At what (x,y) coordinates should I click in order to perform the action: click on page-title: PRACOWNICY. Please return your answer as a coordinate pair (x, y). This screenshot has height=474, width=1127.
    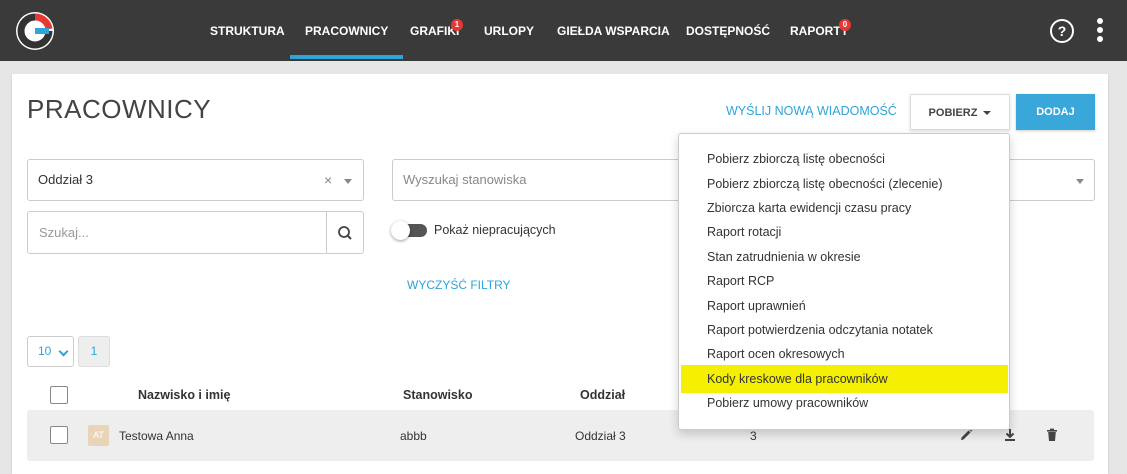
    Looking at the image, I should click on (119, 109).